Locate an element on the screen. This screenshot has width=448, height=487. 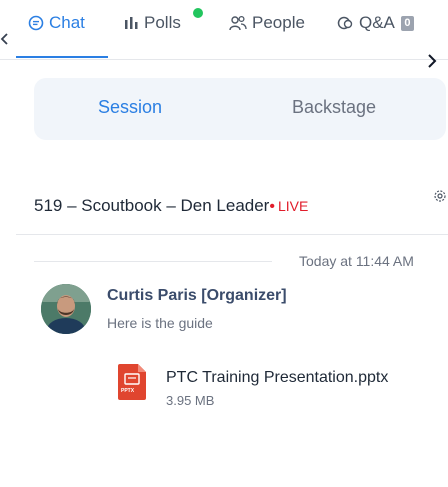
message-text: Here is the guide is located at coordinates (160, 323).